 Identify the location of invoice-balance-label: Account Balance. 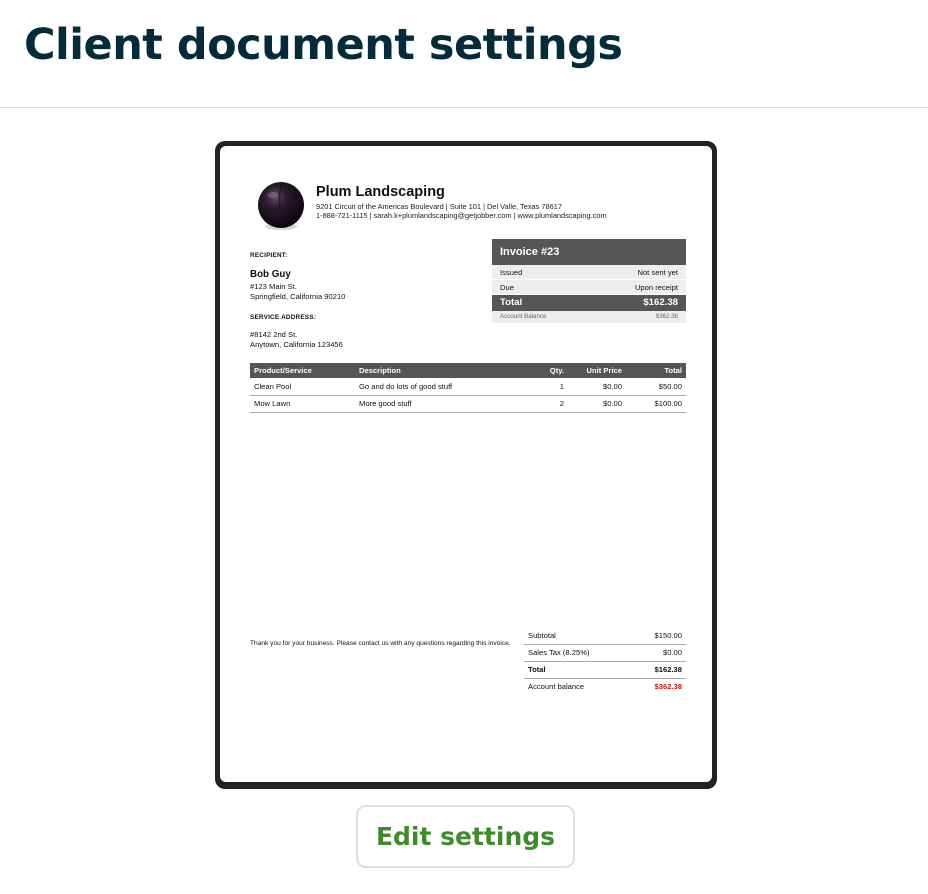
(523, 316).